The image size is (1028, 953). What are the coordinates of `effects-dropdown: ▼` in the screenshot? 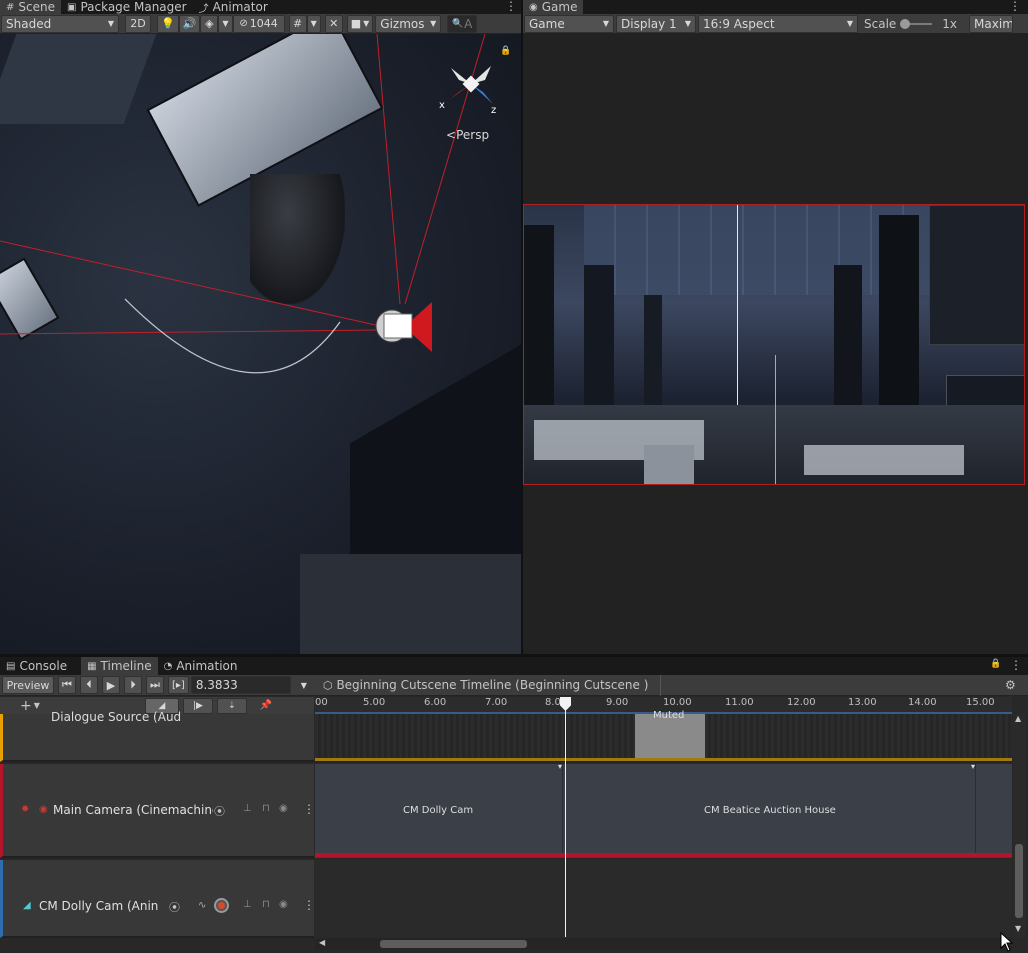 It's located at (225, 23).